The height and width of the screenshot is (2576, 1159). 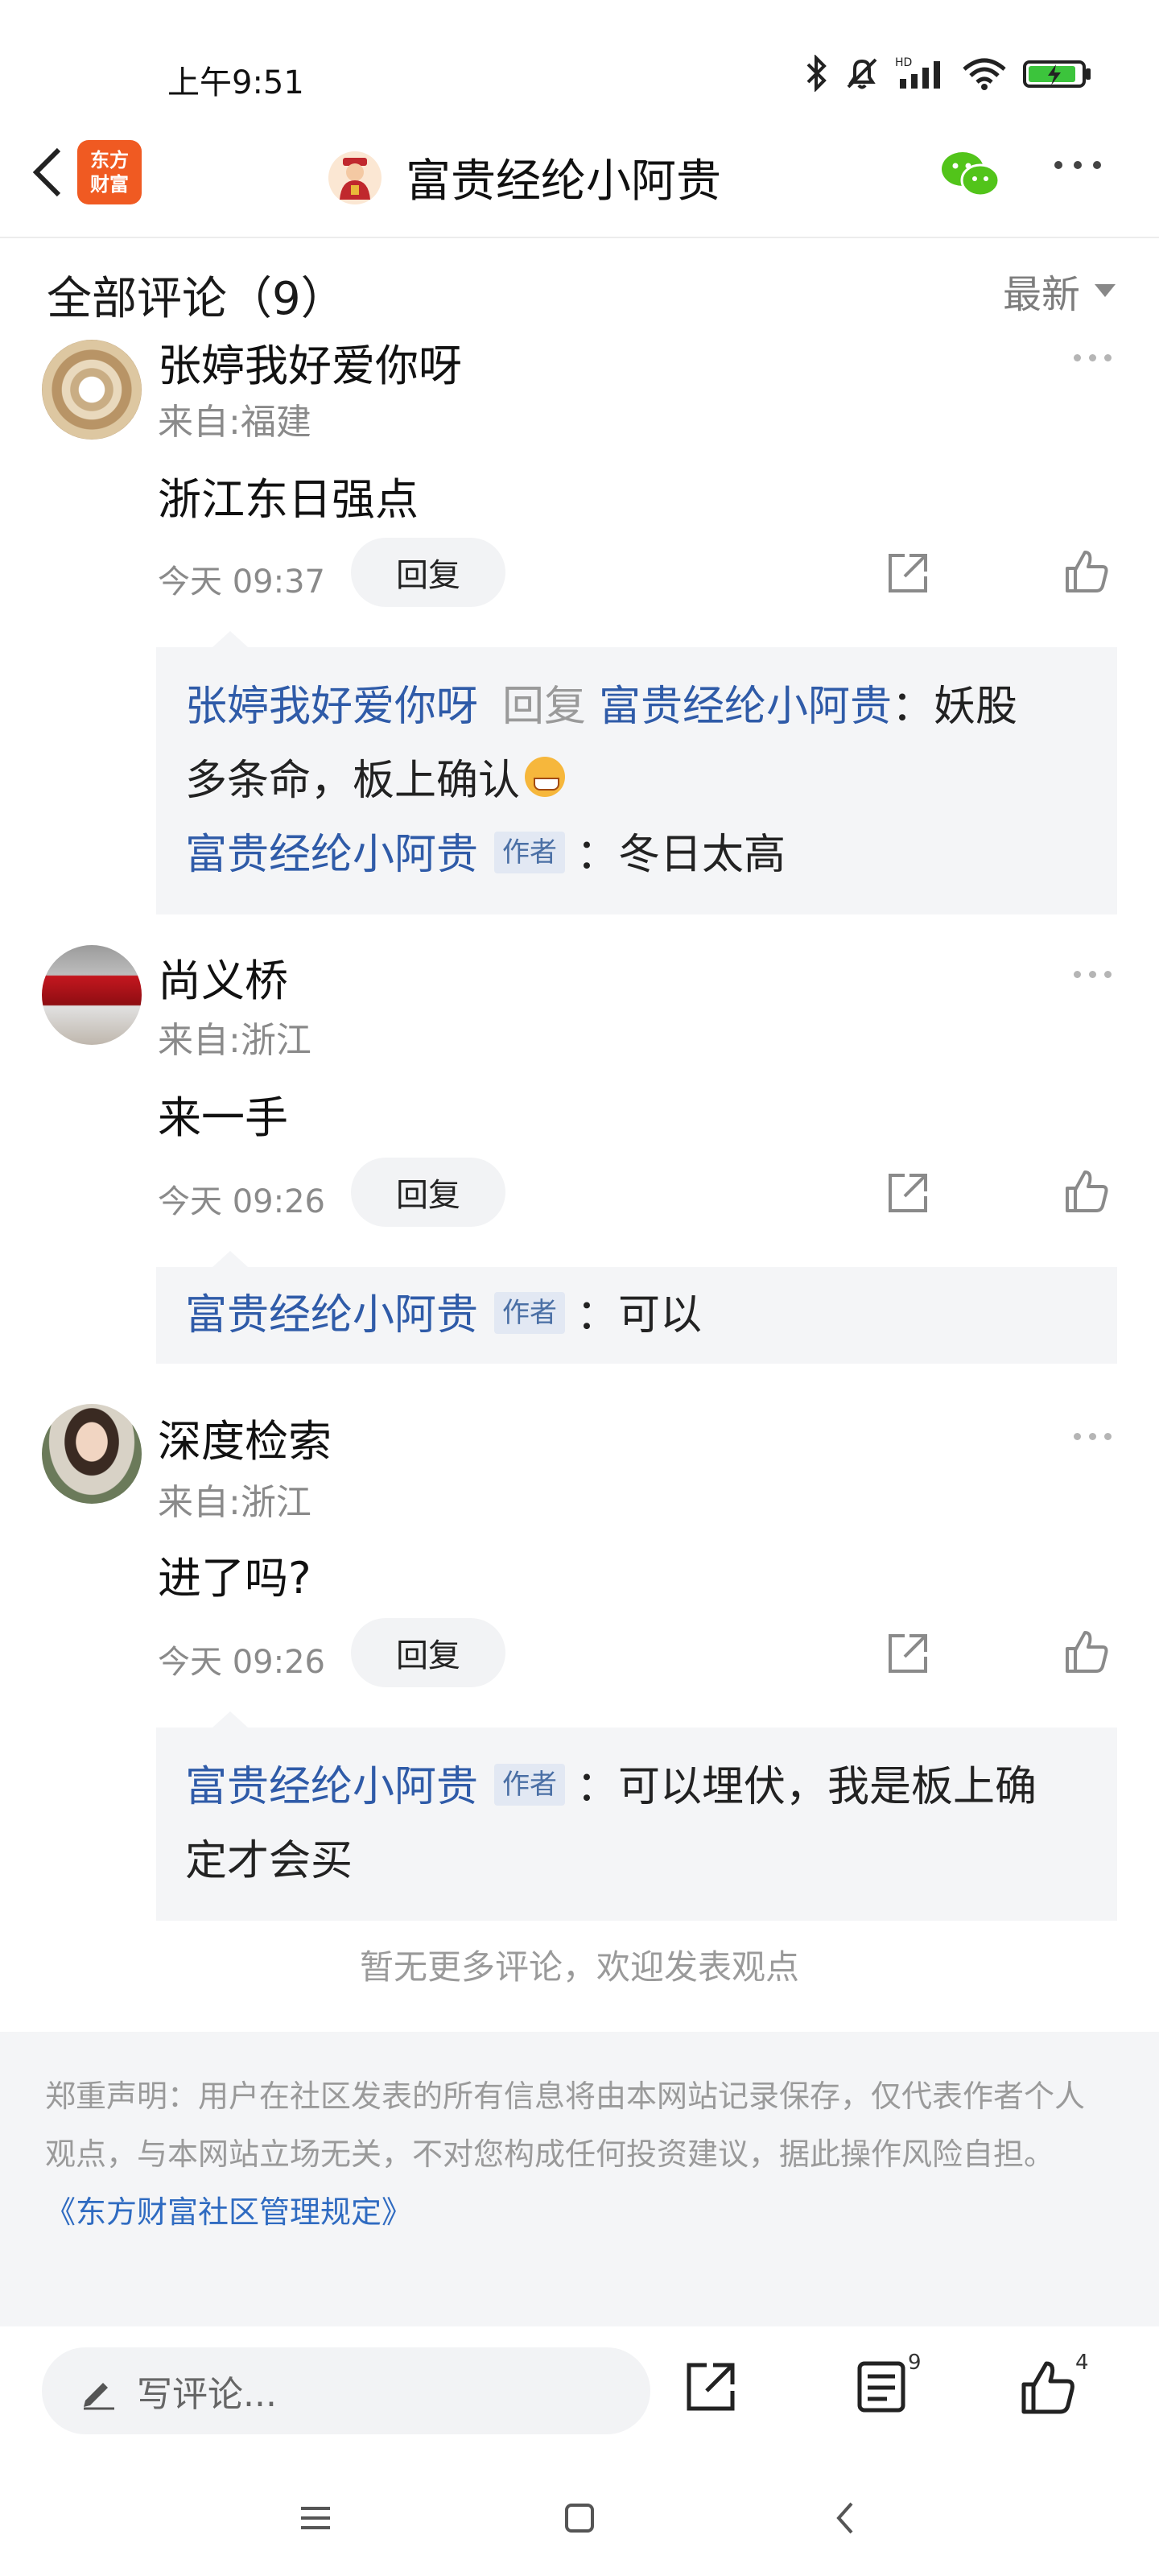 I want to click on more-options-button, so click(x=1077, y=165).